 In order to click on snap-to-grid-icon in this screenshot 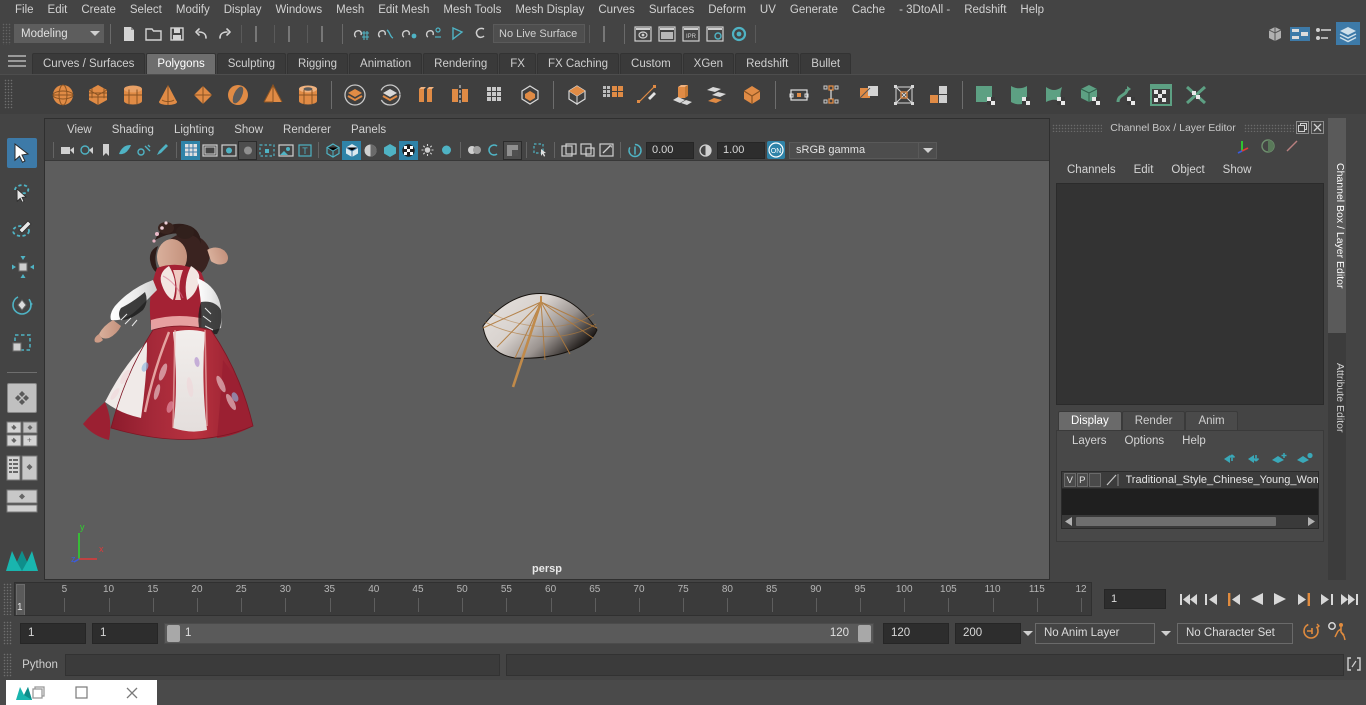, I will do `click(361, 33)`.